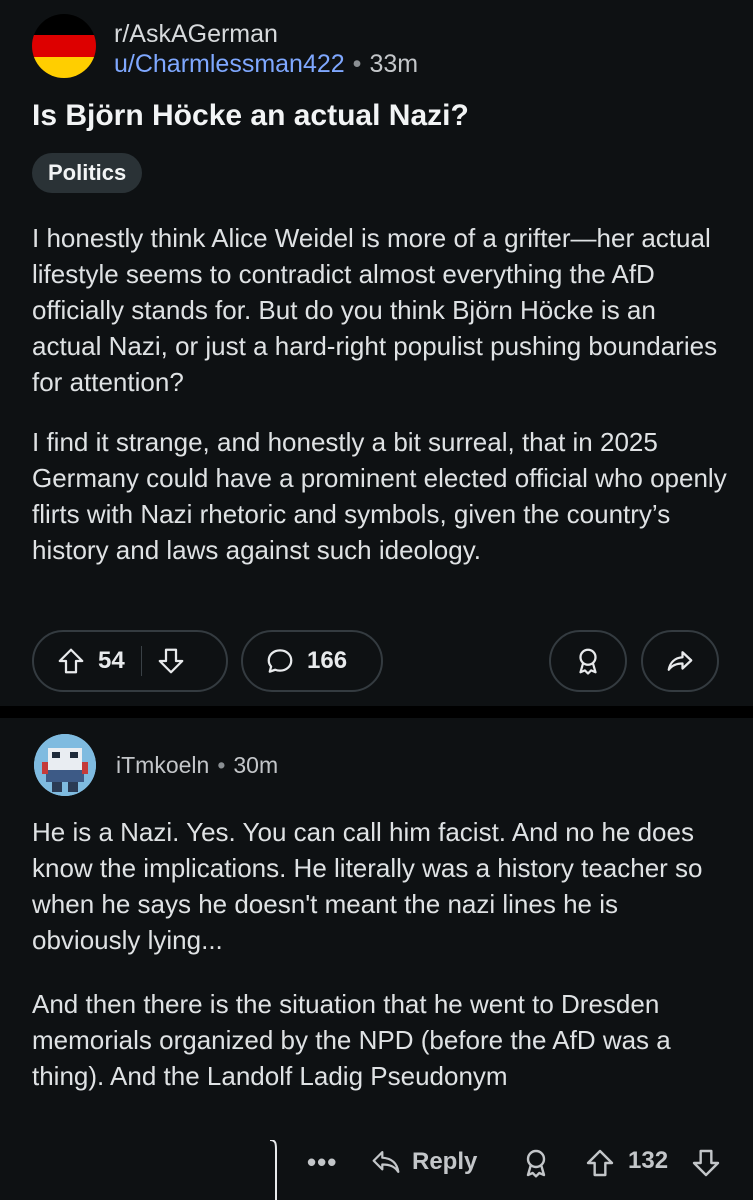 The width and height of the screenshot is (753, 1200). I want to click on comment-meta: iTmkoeln • 30m, so click(197, 765).